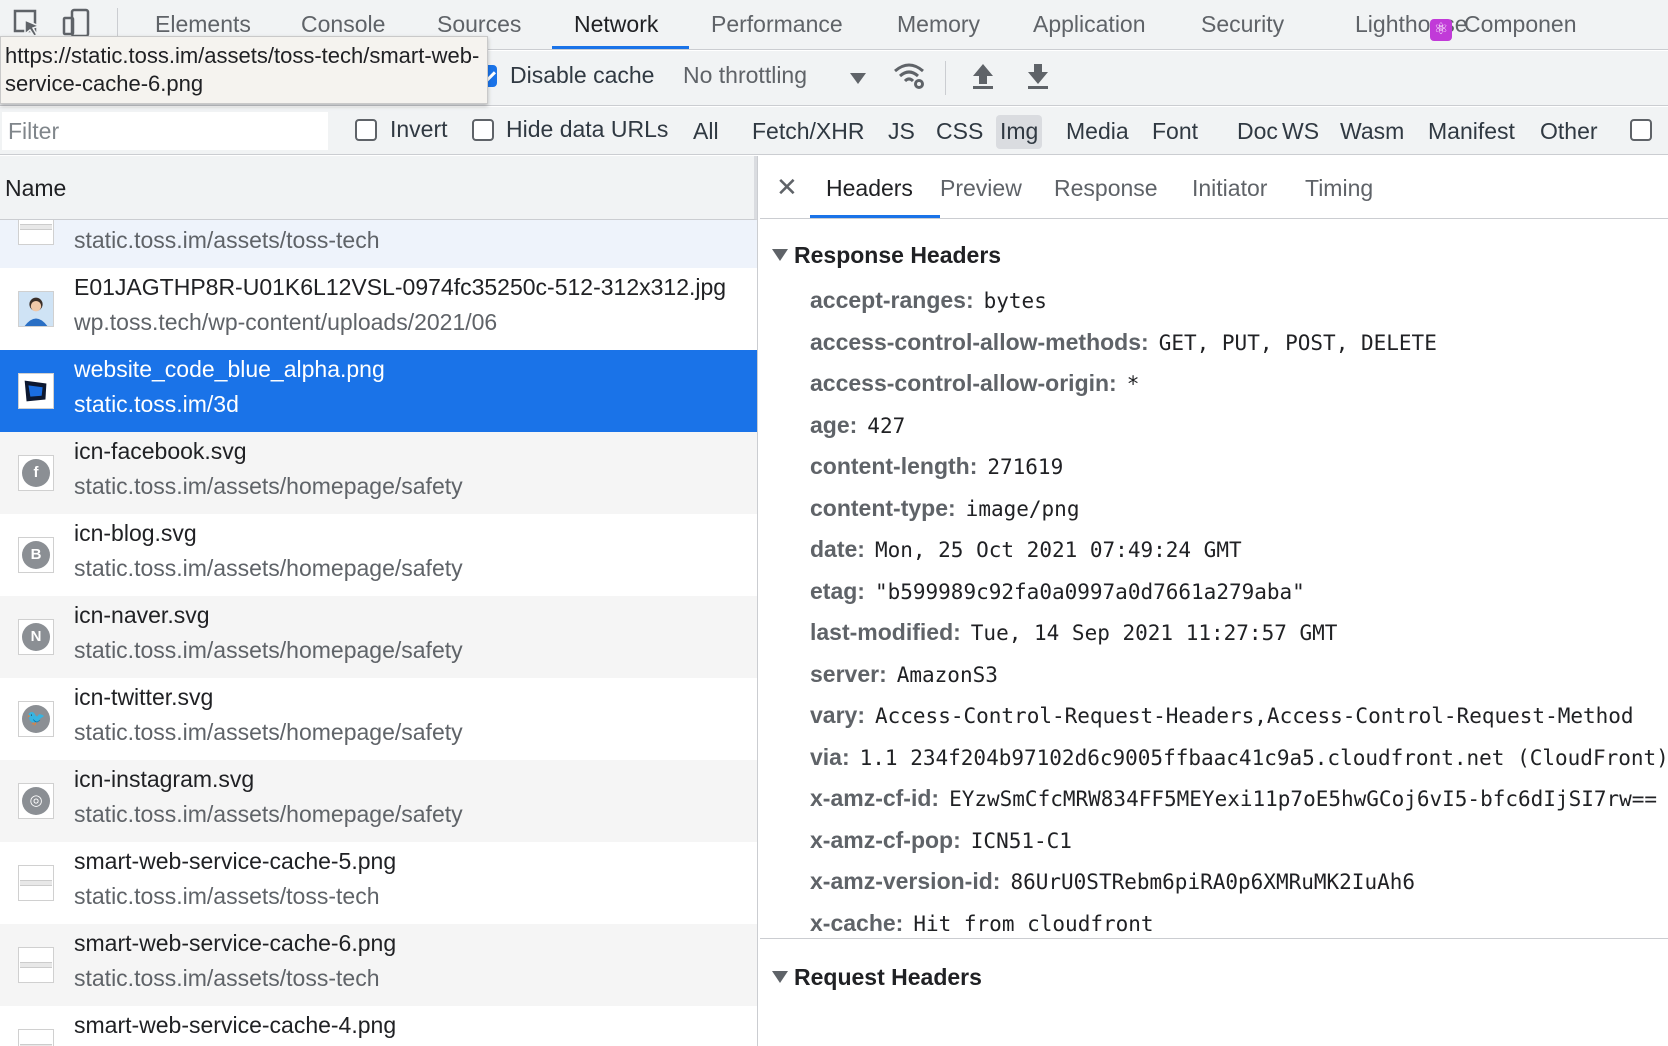  Describe the element at coordinates (1097, 132) in the screenshot. I see `filter-type-media: Media` at that location.